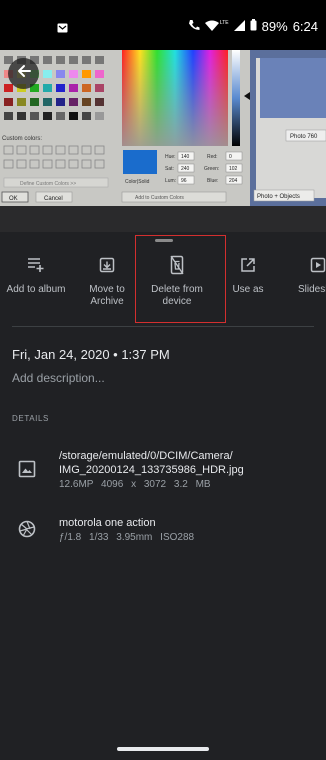  Describe the element at coordinates (163, 326) in the screenshot. I see `divider` at that location.